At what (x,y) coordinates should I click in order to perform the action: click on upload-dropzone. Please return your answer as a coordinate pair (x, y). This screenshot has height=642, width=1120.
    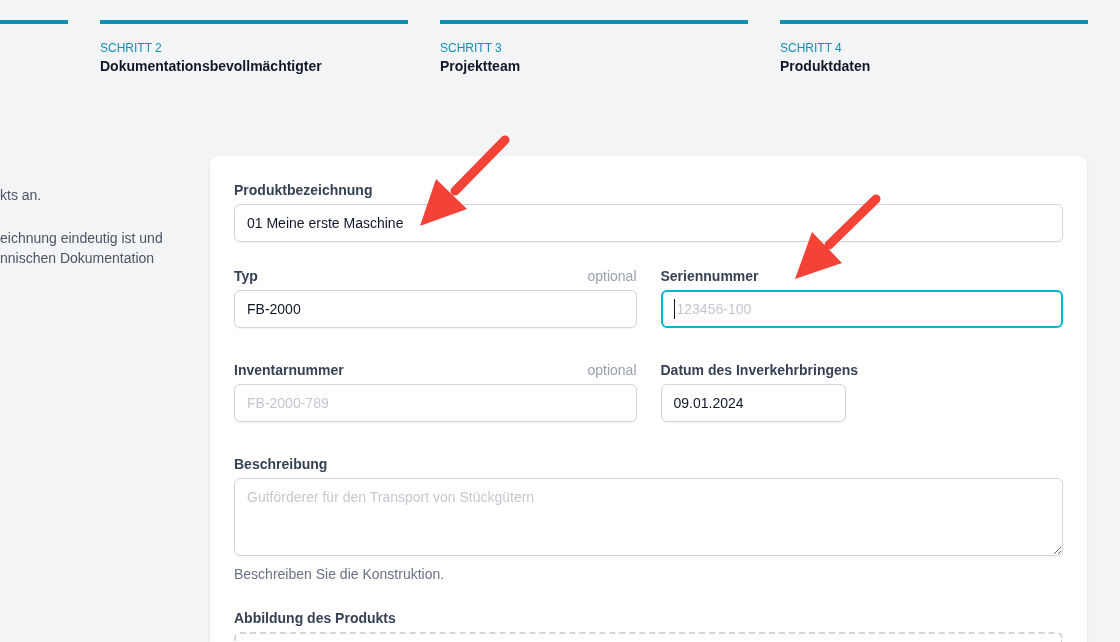
    Looking at the image, I should click on (648, 637).